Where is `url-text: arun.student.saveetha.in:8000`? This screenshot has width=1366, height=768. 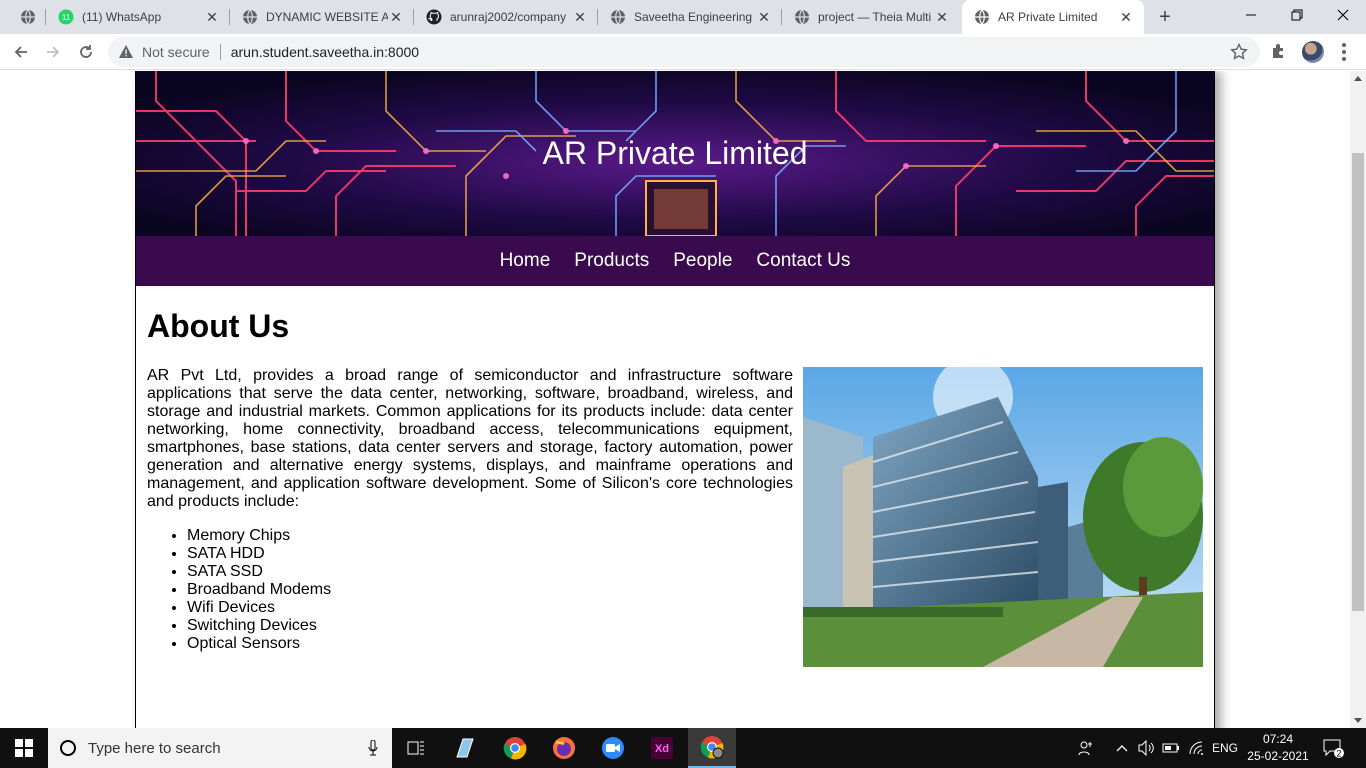
url-text: arun.student.saveetha.in:8000 is located at coordinates (325, 52).